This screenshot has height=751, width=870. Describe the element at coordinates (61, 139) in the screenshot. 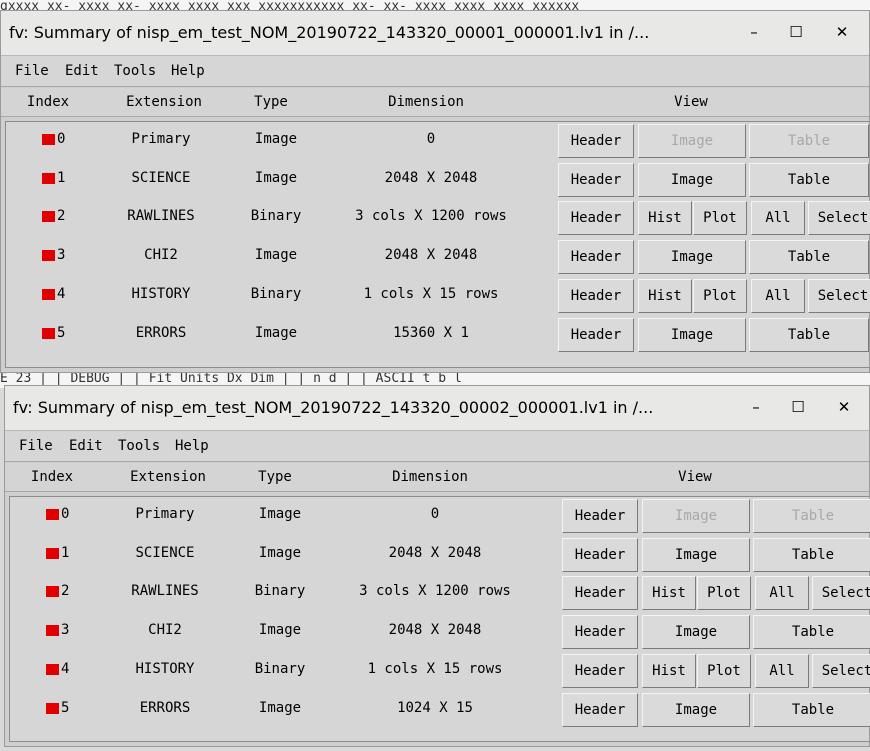

I see `hdu-index: 0` at that location.